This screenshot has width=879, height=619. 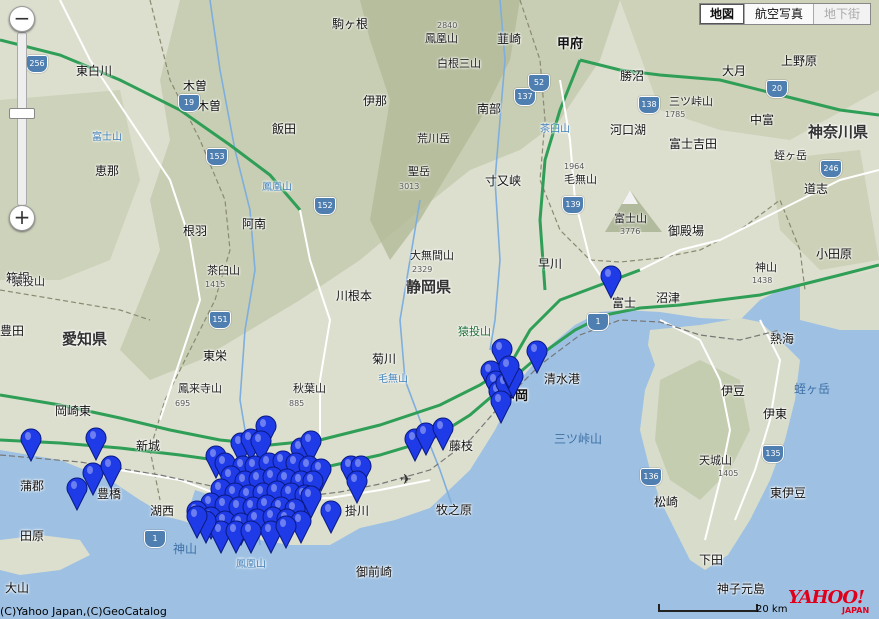 What do you see at coordinates (573, 205) in the screenshot?
I see `route-shield: 139` at bounding box center [573, 205].